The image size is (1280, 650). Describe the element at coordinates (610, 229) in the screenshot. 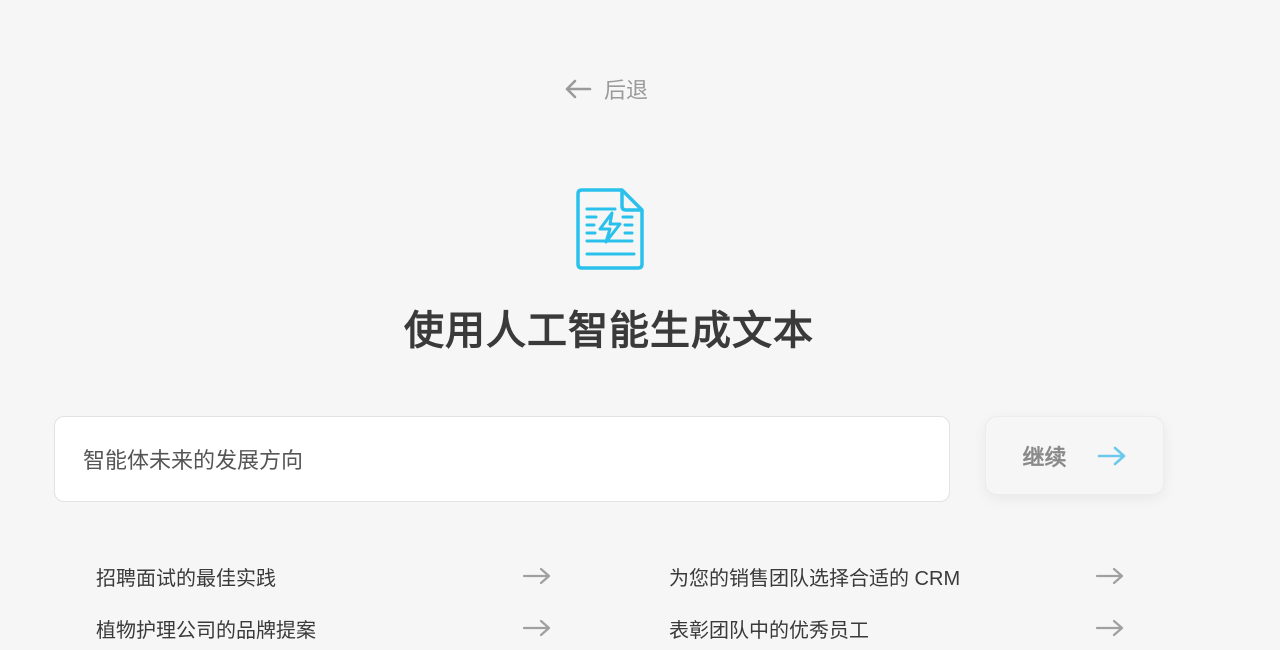

I see `document-lightning-icon` at that location.